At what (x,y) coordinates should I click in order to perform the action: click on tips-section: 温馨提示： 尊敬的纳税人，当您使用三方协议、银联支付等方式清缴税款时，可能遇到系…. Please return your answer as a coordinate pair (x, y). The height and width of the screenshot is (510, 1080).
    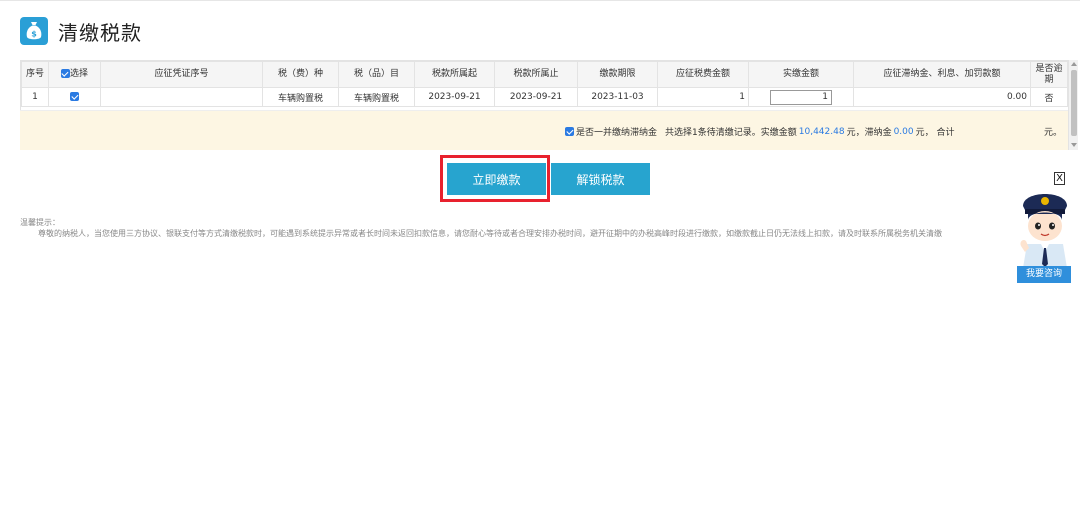
    Looking at the image, I should click on (529, 228).